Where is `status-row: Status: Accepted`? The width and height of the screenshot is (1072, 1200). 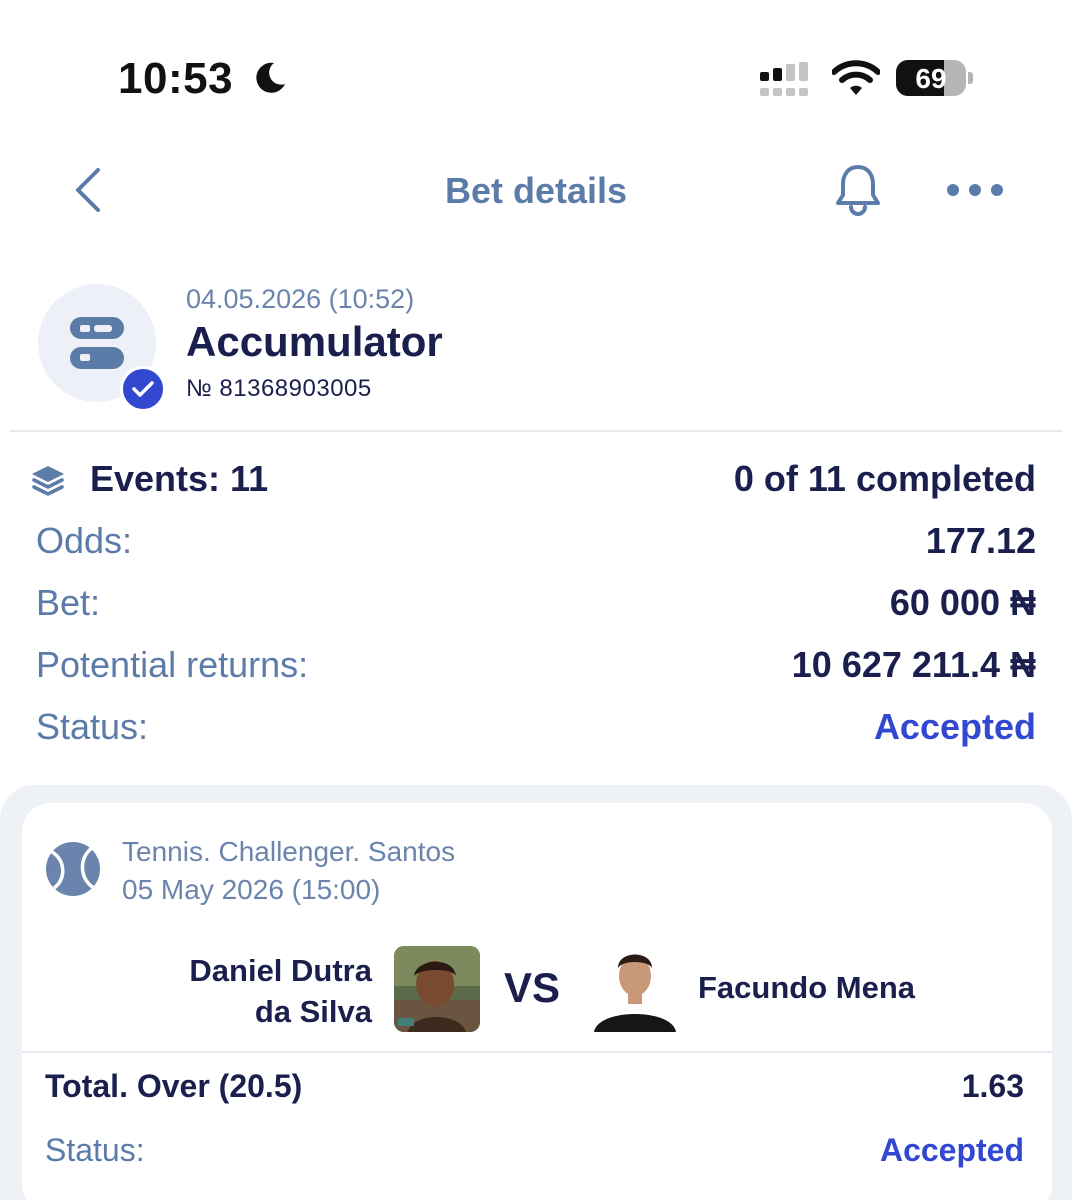
status-row: Status: Accepted is located at coordinates (536, 731).